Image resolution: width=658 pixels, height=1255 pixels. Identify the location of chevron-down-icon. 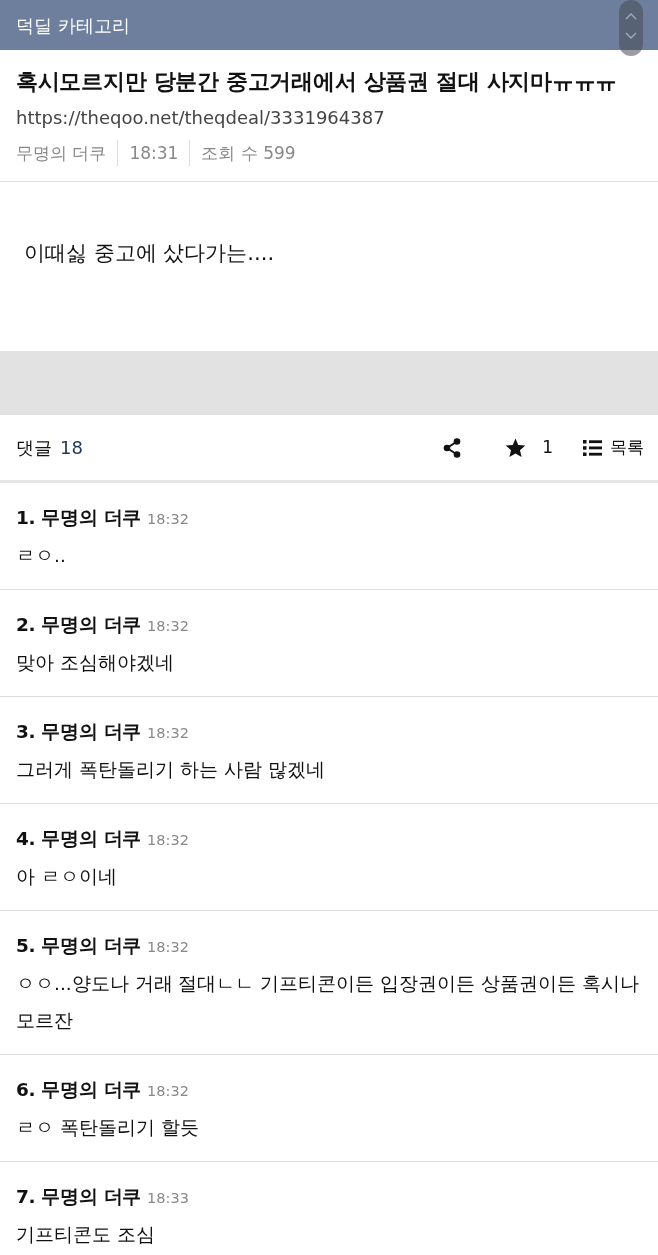
(631, 36).